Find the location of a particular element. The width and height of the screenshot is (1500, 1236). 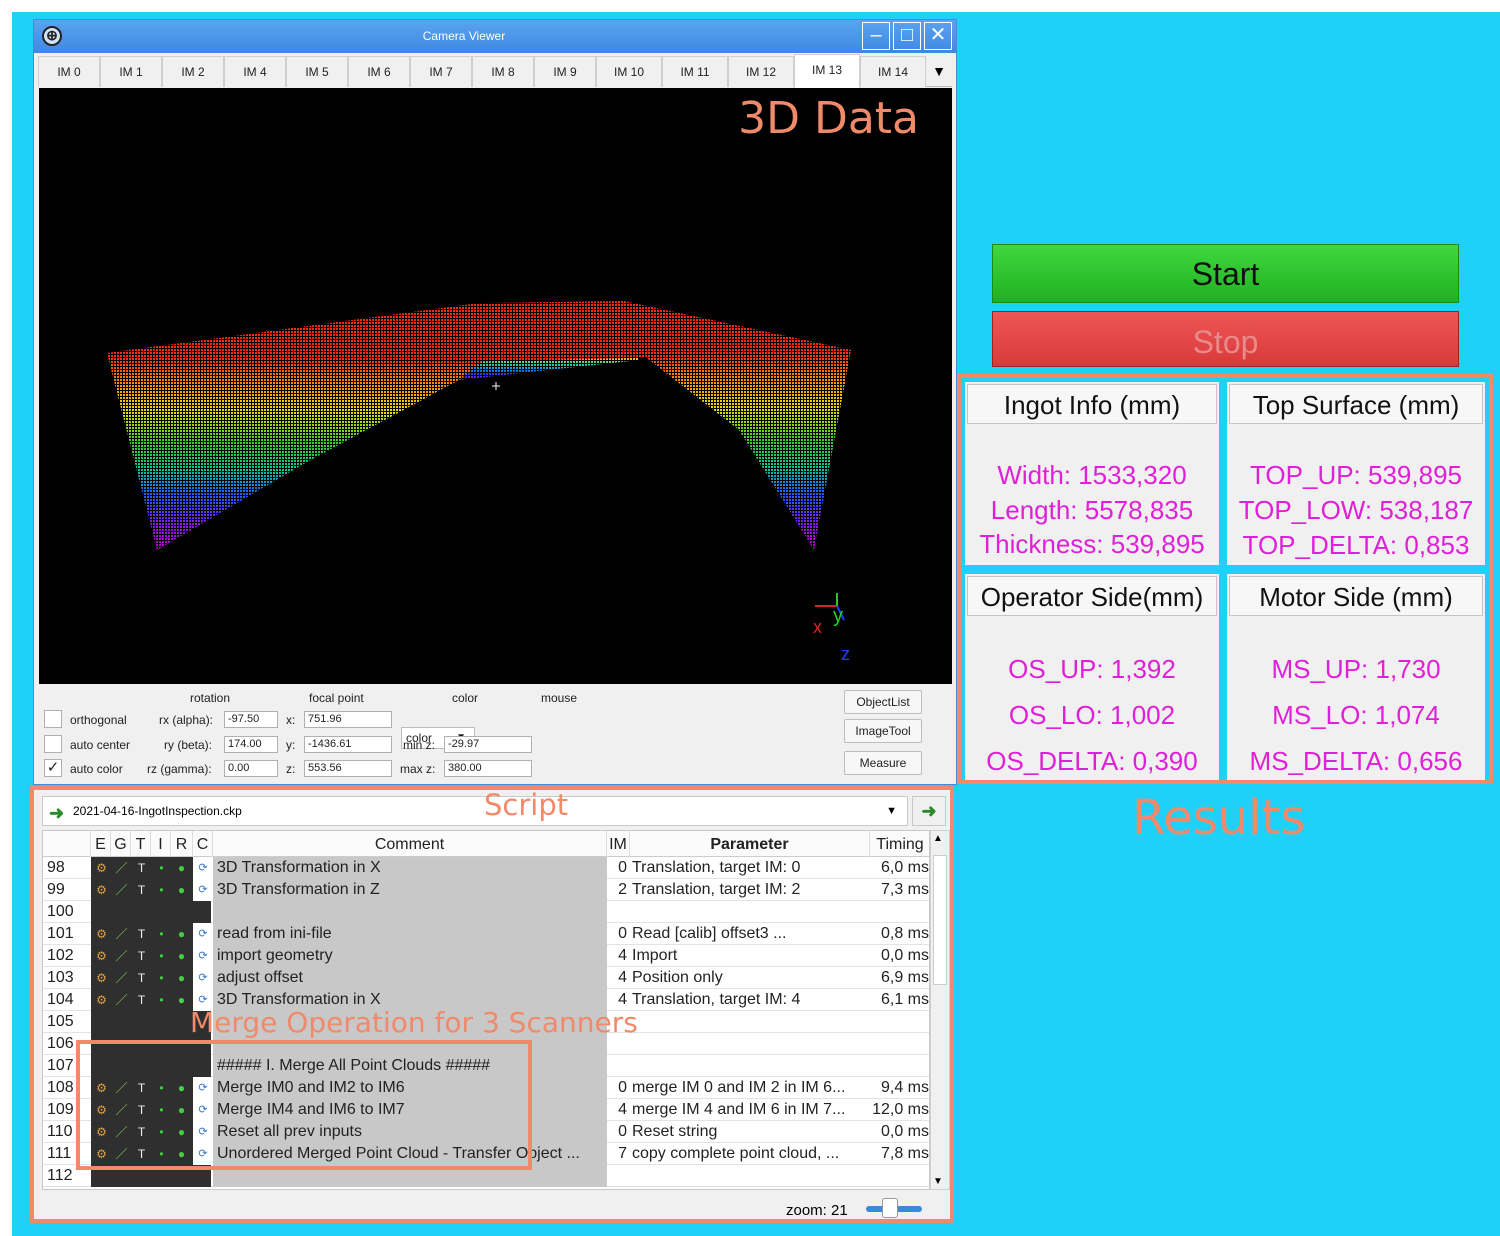

auto-center-checkbox is located at coordinates (53, 744).